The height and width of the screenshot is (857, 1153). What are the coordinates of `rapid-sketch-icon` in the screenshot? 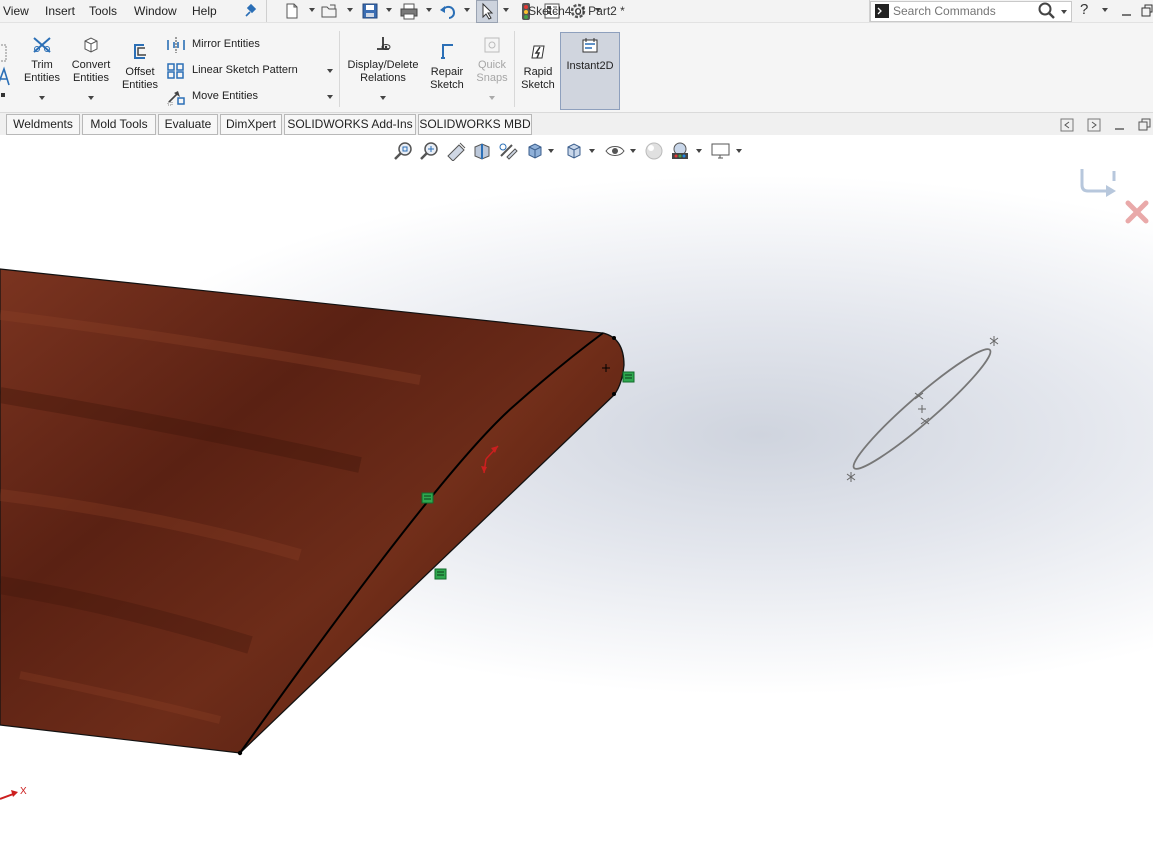 It's located at (538, 52).